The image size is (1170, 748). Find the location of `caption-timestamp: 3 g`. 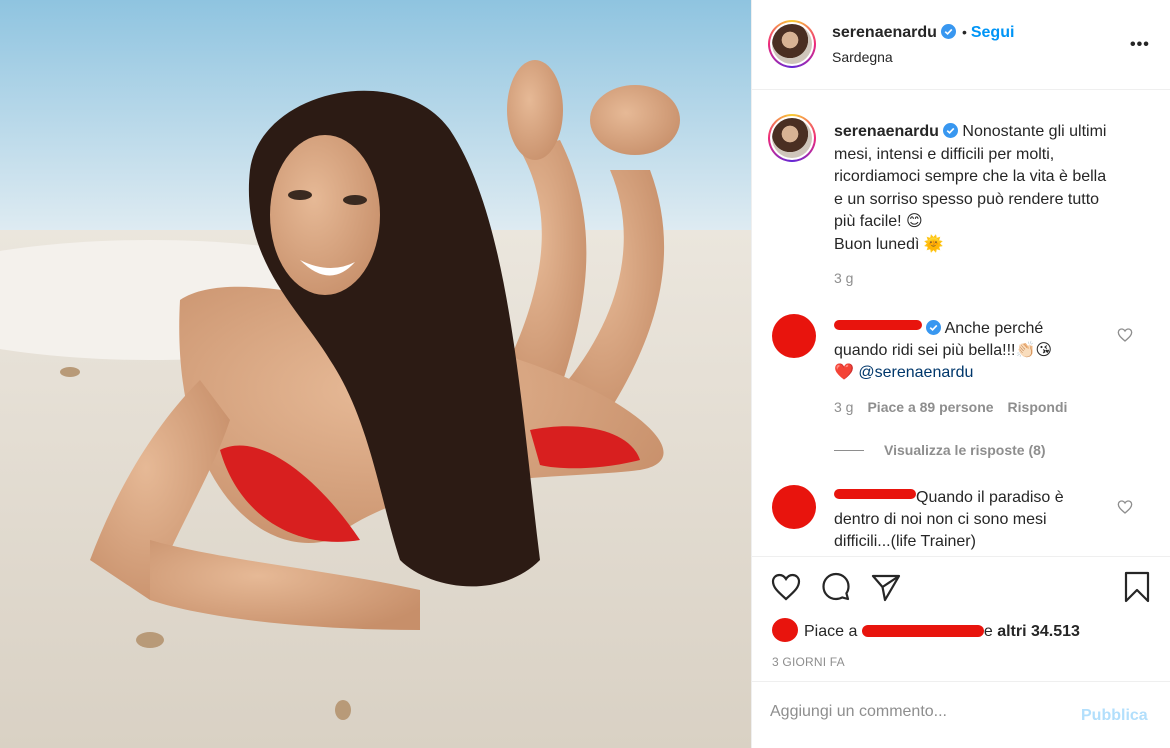

caption-timestamp: 3 g is located at coordinates (843, 278).